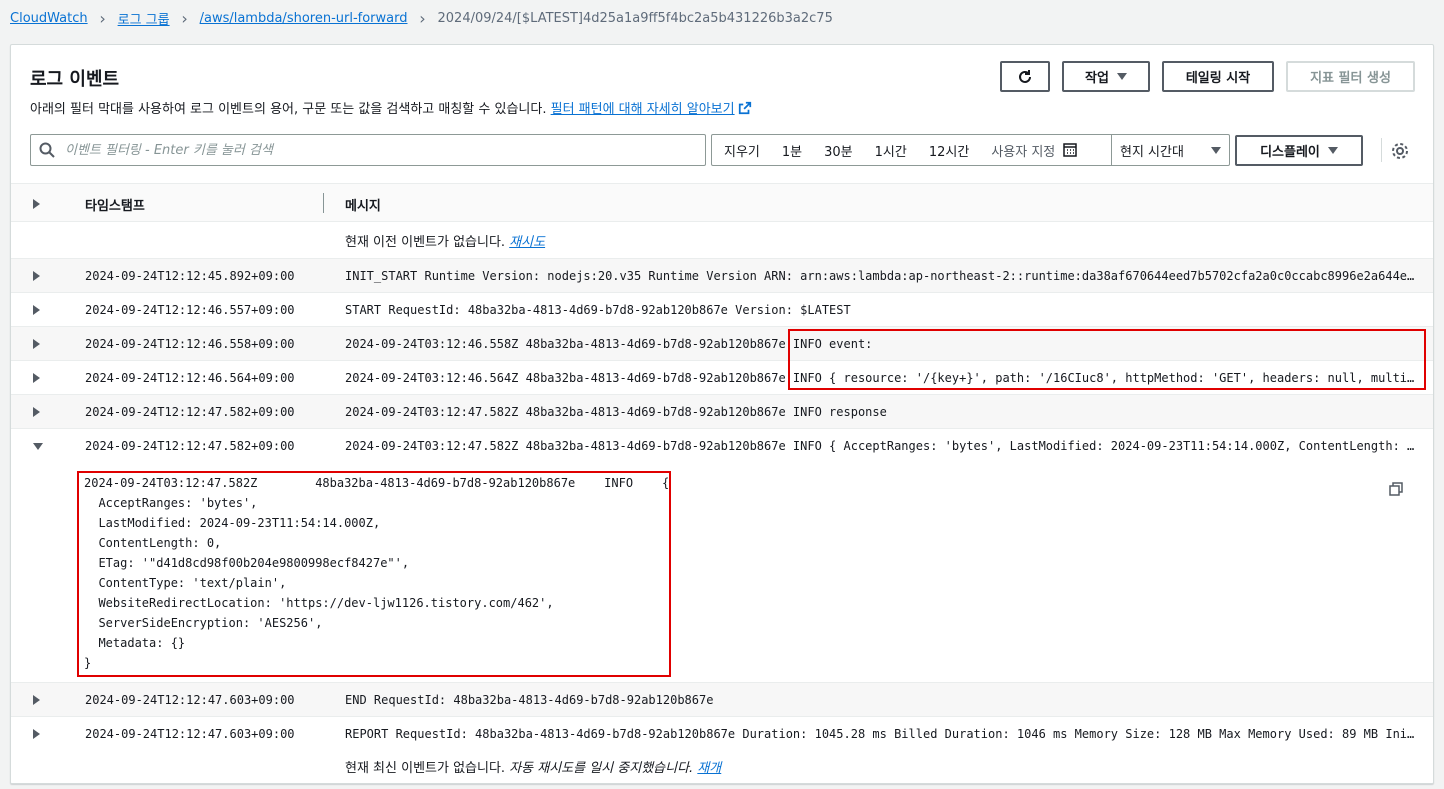  What do you see at coordinates (527, 242) in the screenshot?
I see `retry-link: 재시도` at bounding box center [527, 242].